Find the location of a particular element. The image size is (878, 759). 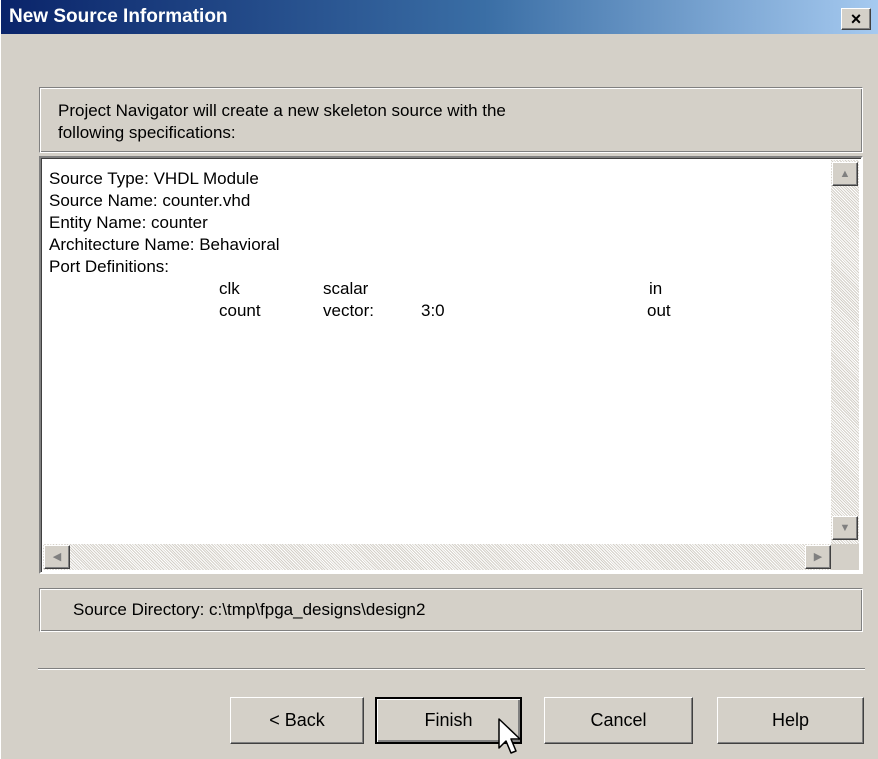

help-button: Help is located at coordinates (790, 720).